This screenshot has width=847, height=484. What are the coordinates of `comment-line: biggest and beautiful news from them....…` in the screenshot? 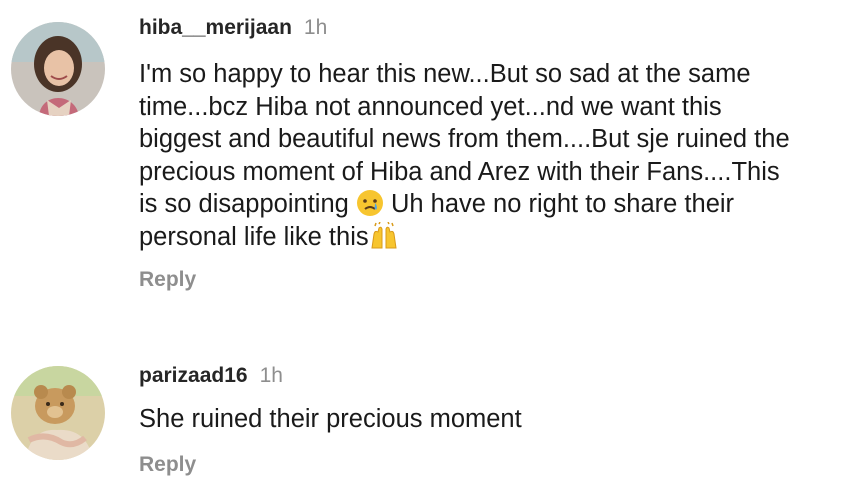 It's located at (464, 139).